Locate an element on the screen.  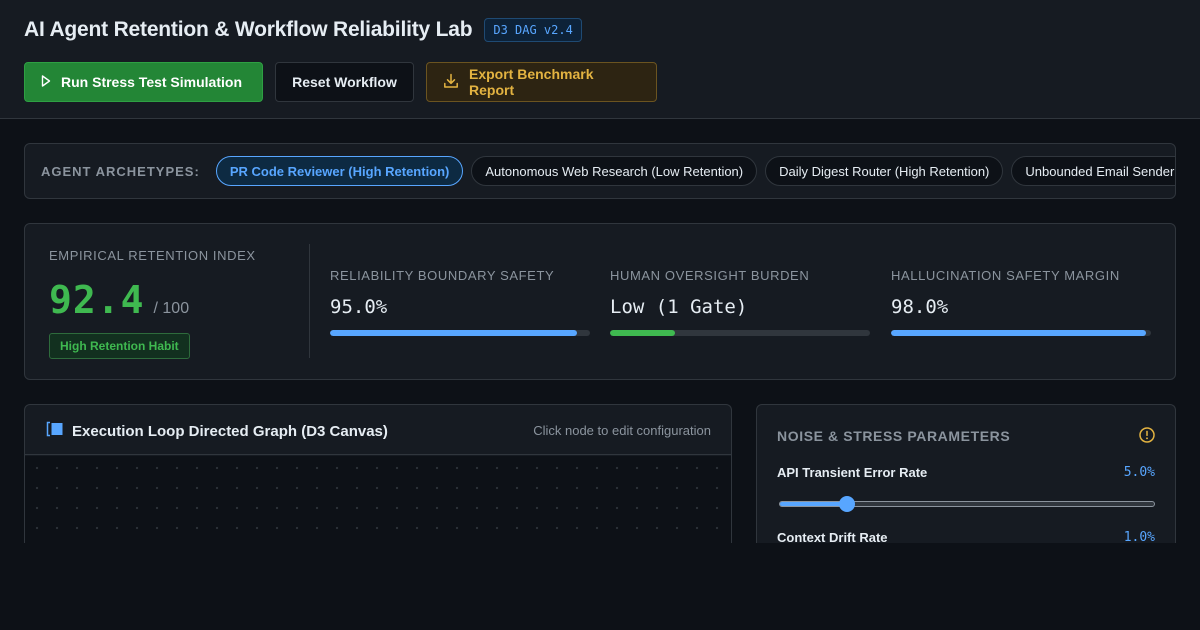
metric-label: HALLUCINATION SAFETY MARGIN is located at coordinates (1005, 275).